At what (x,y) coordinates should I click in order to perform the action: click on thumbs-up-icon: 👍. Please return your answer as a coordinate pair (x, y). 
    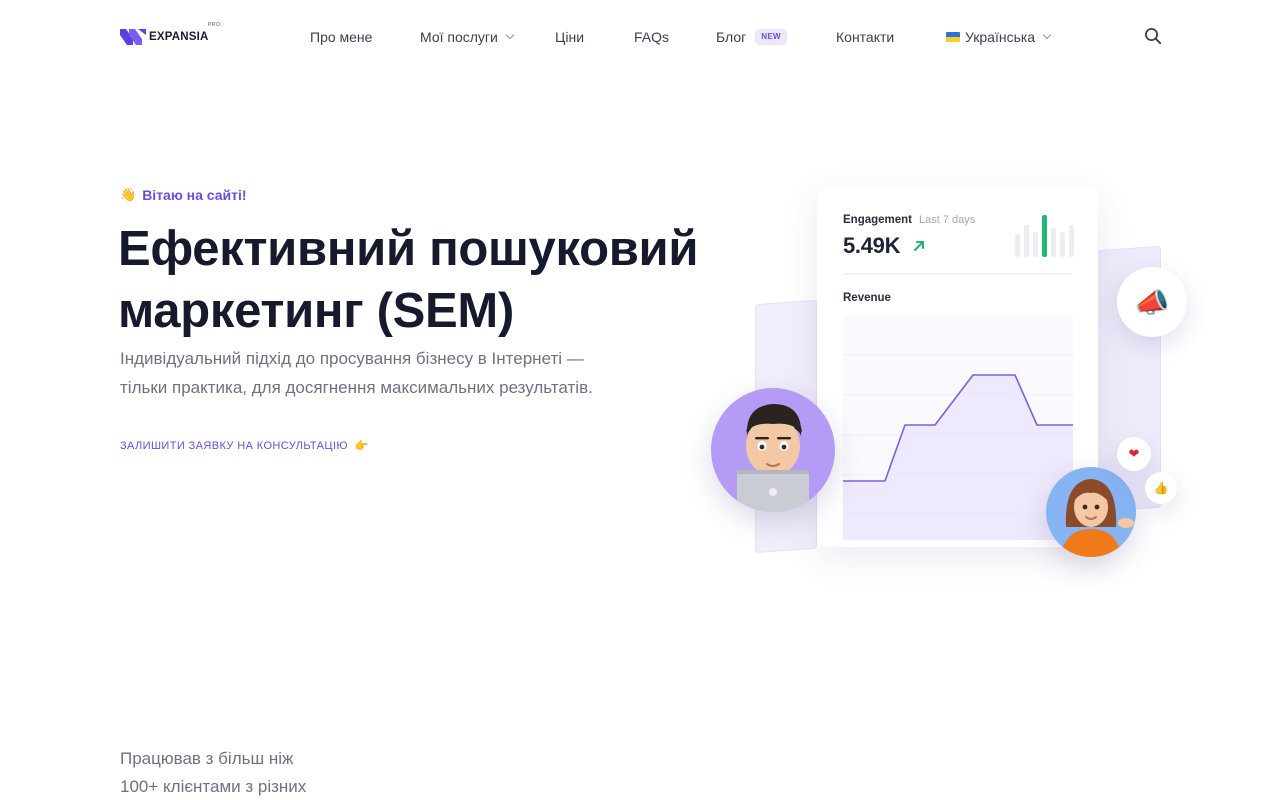
    Looking at the image, I should click on (1161, 488).